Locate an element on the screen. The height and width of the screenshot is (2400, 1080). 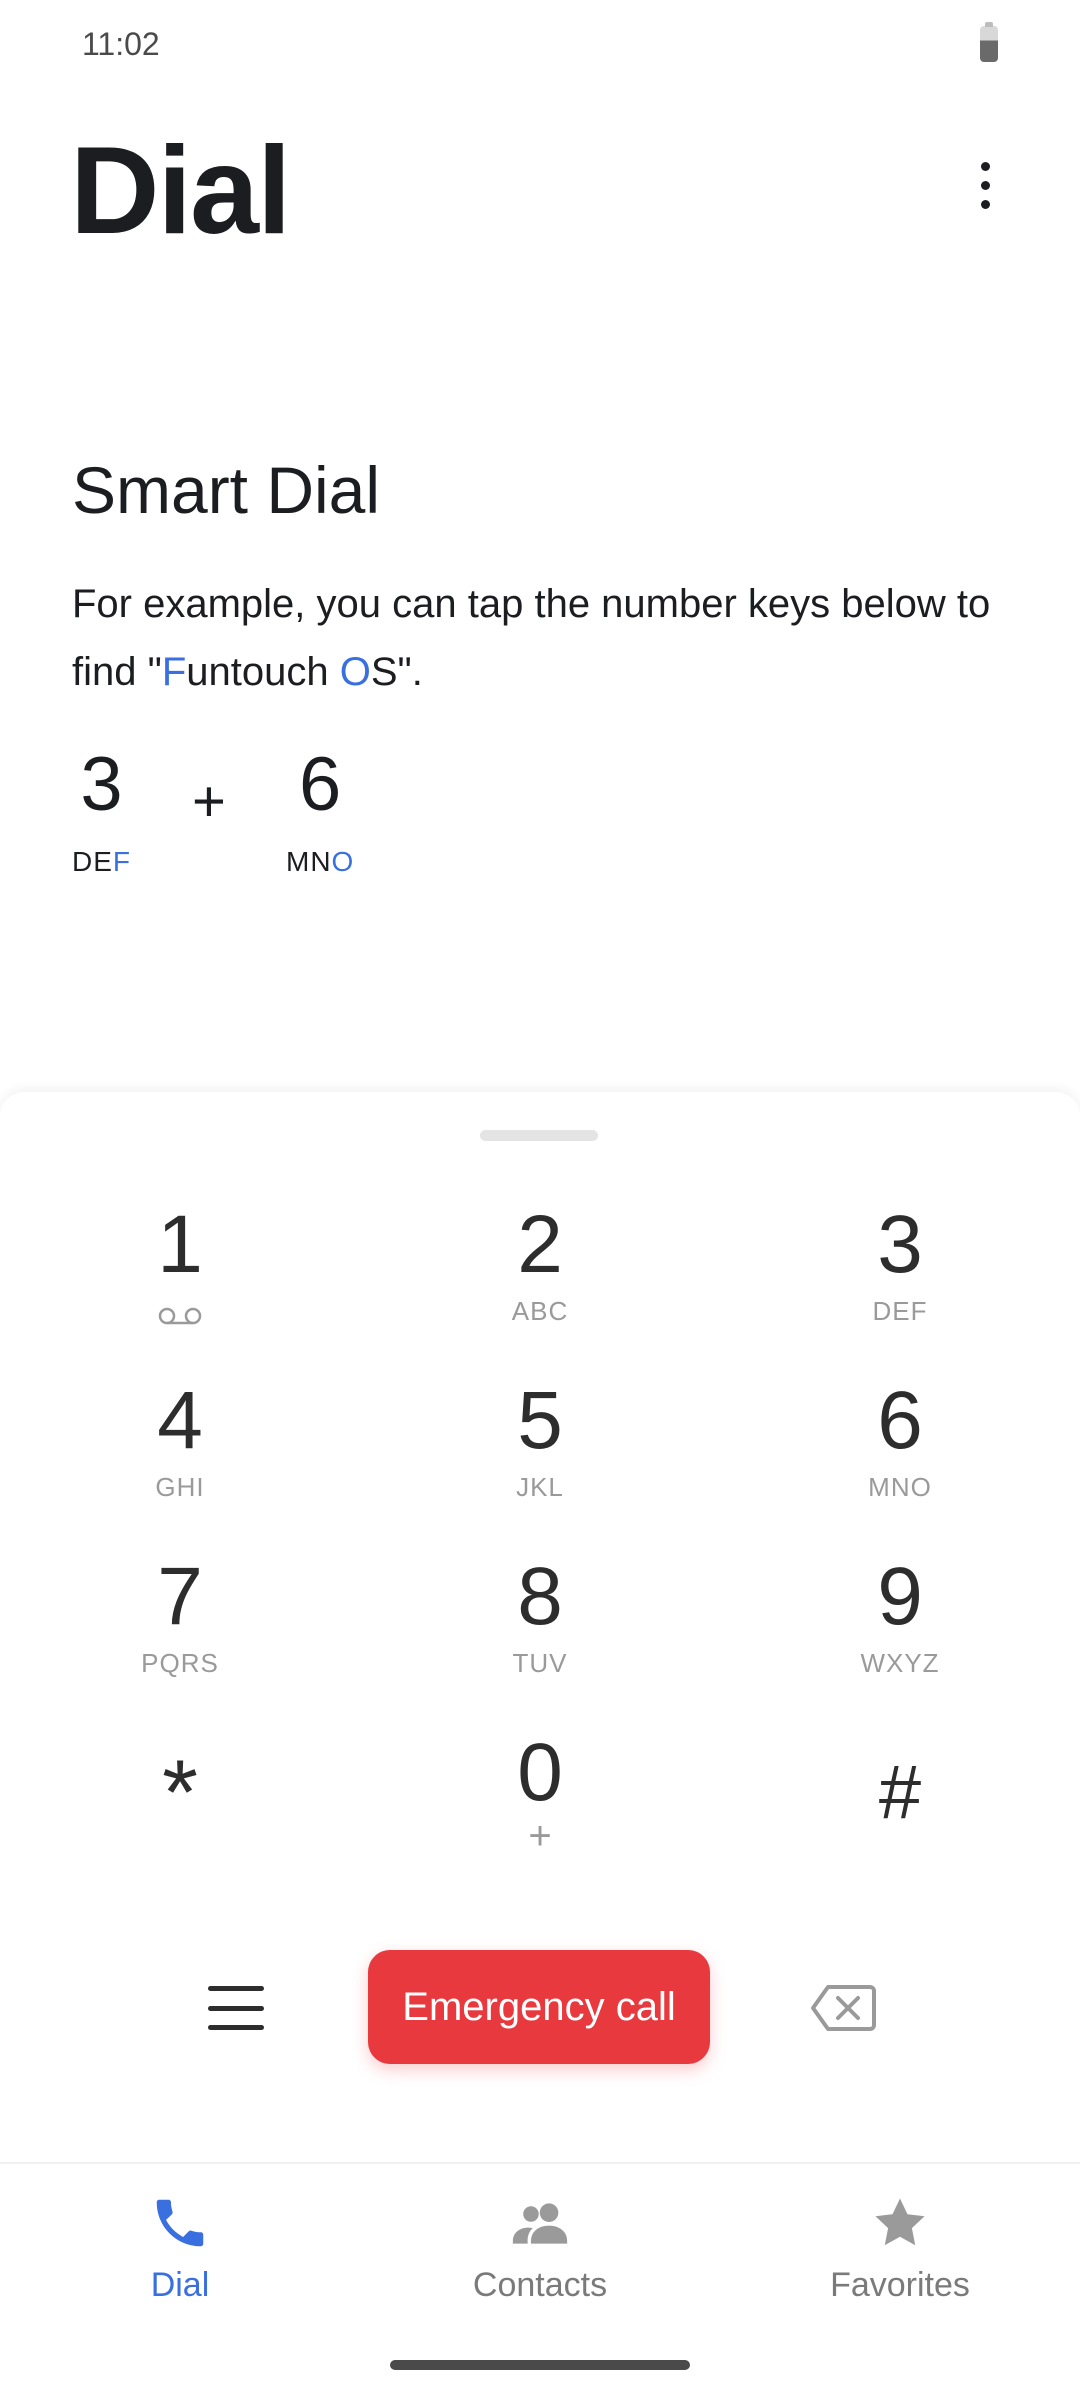
key-letters: JKL is located at coordinates (540, 1487).